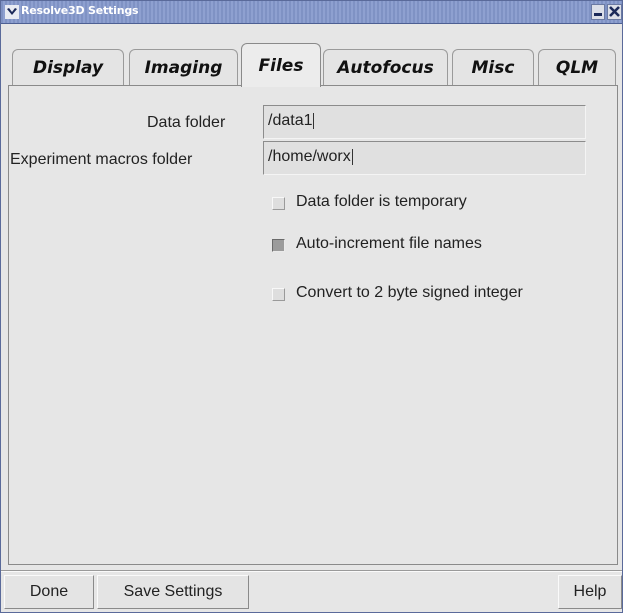 The height and width of the screenshot is (613, 623). Describe the element at coordinates (381, 202) in the screenshot. I see `temporary-checkbox-label: Data folder is temporary` at that location.